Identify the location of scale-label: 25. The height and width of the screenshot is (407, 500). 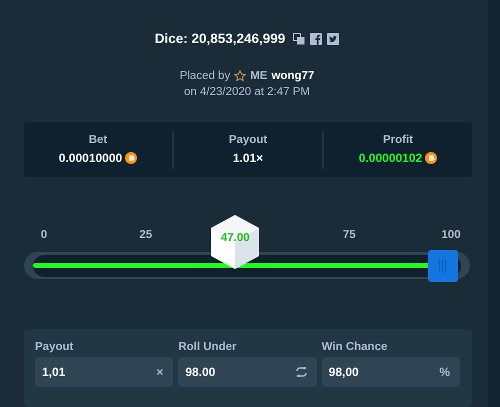
(145, 235).